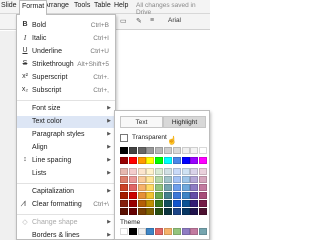 This screenshot has width=320, height=240. I want to click on menu-arrange: Arrange, so click(56, 5).